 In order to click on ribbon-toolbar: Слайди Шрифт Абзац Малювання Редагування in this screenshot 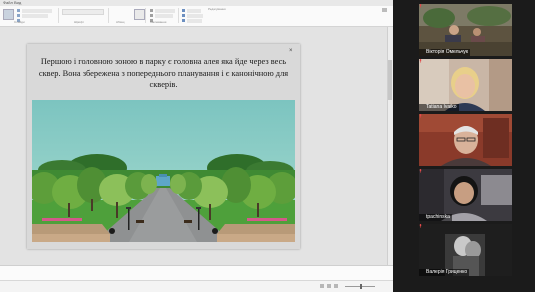, I will do `click(196, 16)`.